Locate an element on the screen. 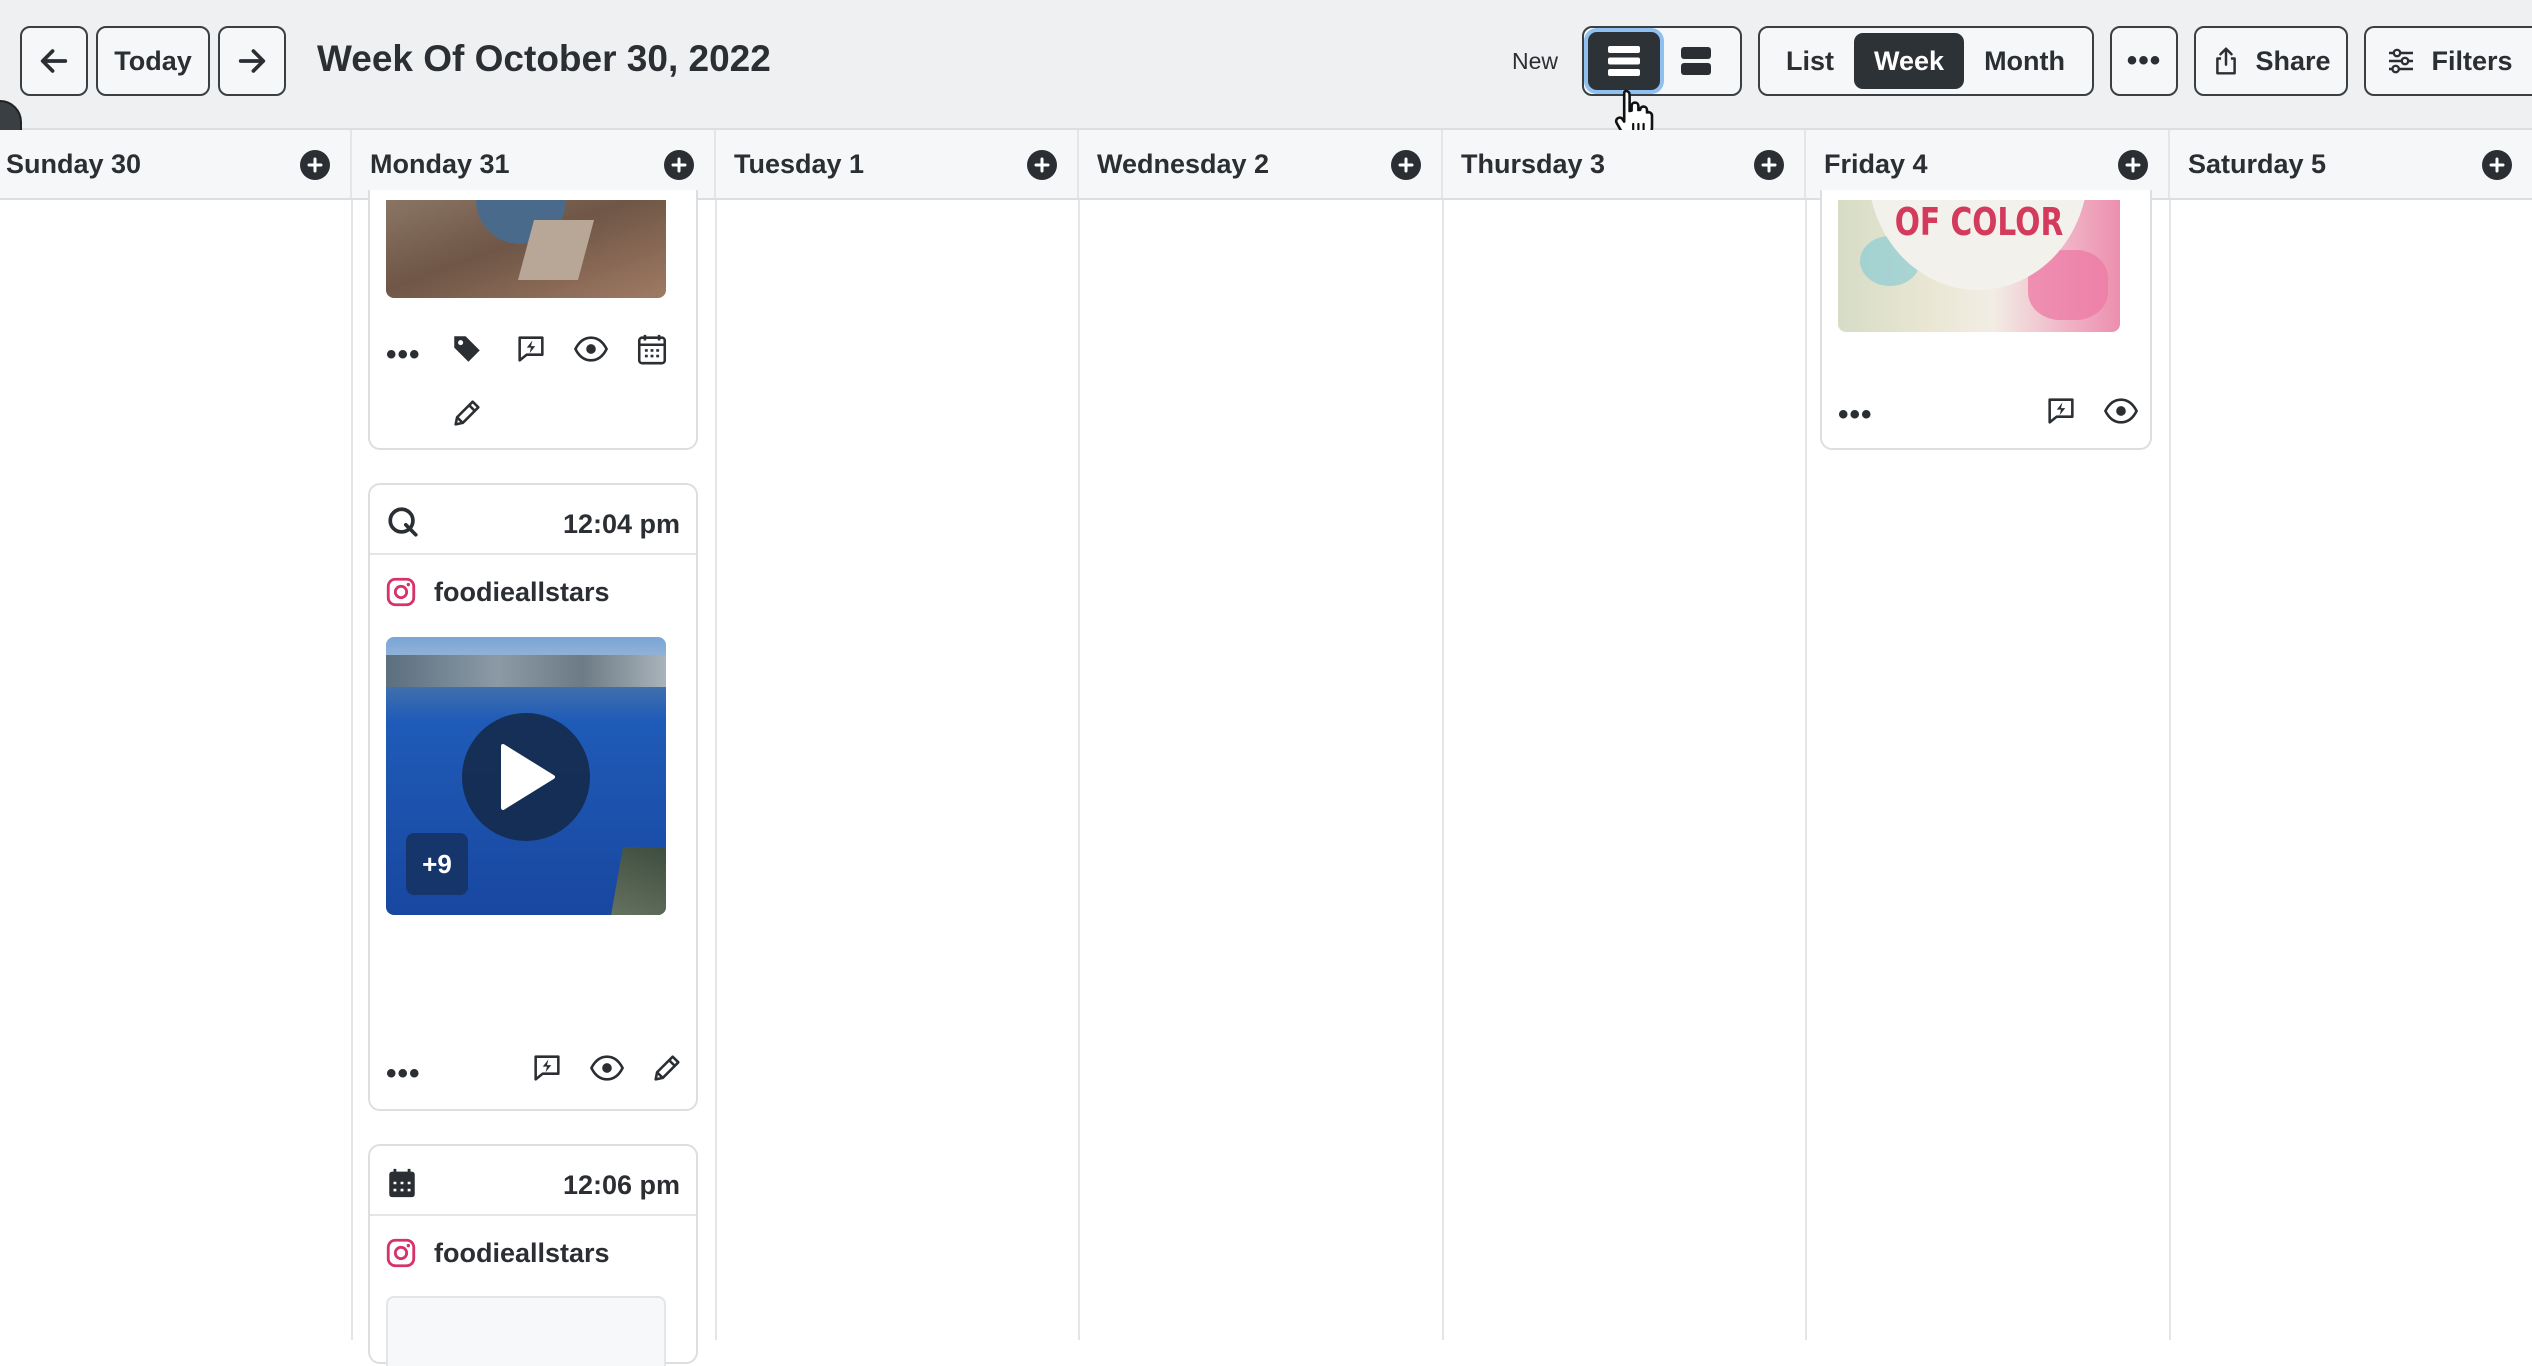 The image size is (2532, 1366). today-button: Today is located at coordinates (153, 61).